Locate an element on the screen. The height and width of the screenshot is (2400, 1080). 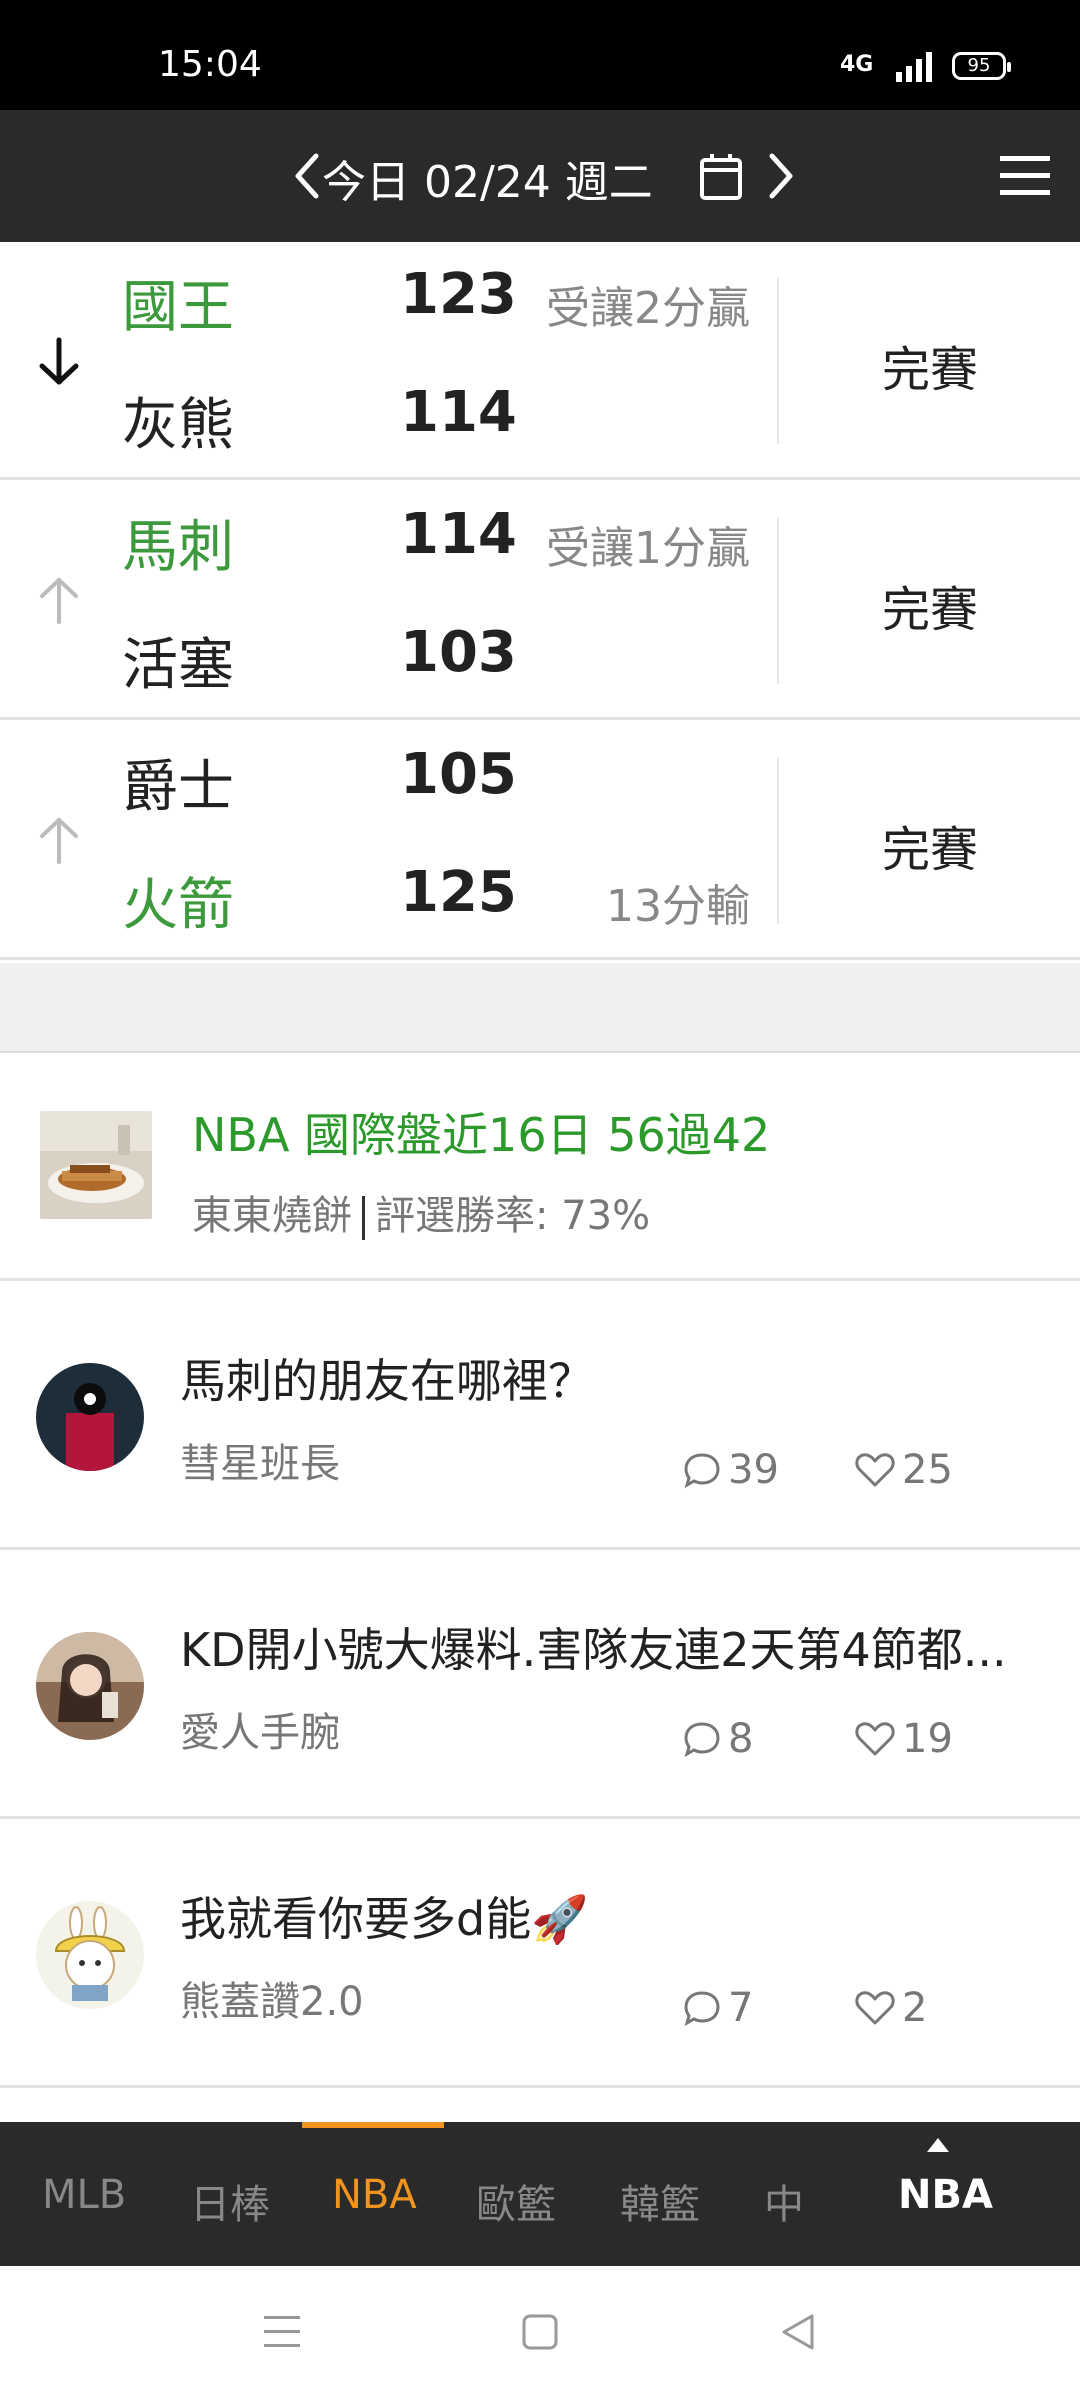
like-count: 2 is located at coordinates (890, 2008).